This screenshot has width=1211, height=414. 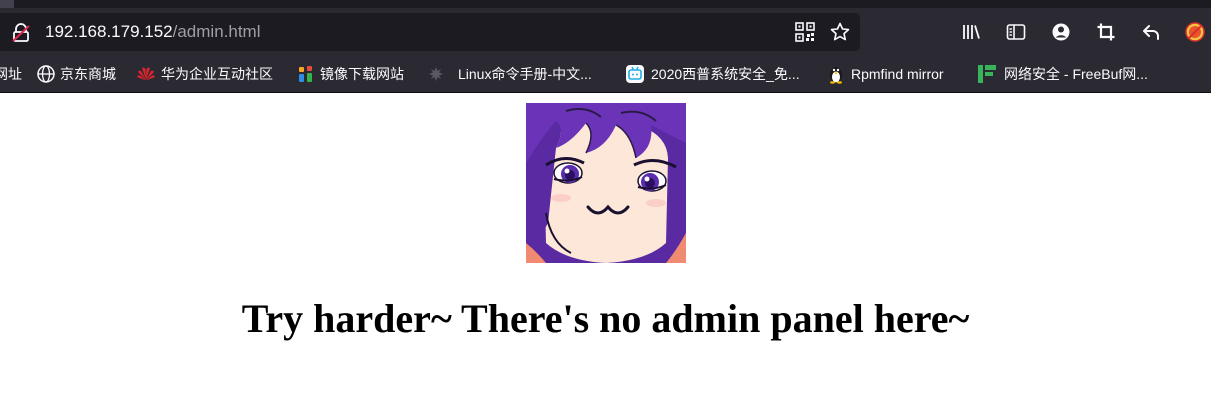 I want to click on browser-toolbar: 192.168.179.152/admin.html, so click(x=605, y=32).